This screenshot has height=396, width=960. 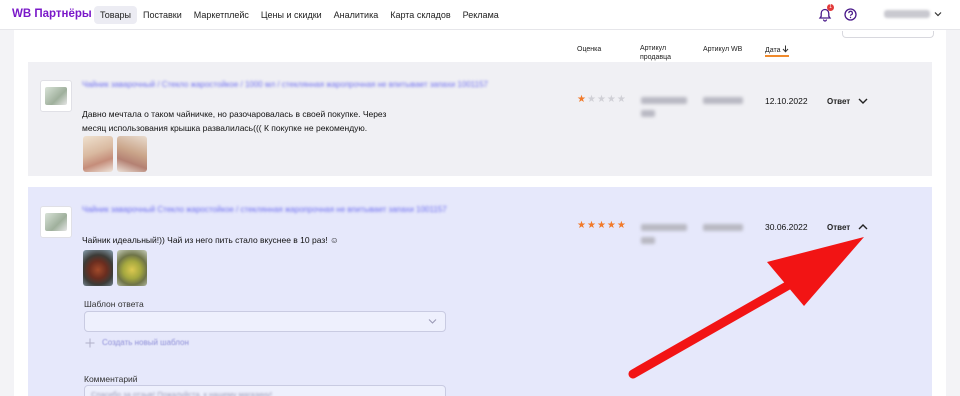 I want to click on comment-label: Комментарий, so click(x=111, y=379).